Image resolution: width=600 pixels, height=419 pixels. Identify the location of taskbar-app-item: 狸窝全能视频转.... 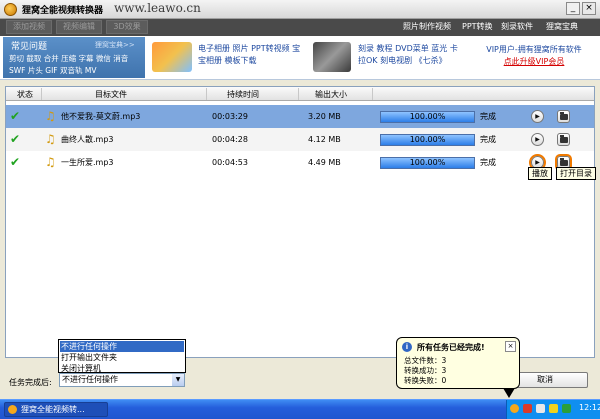
(56, 409).